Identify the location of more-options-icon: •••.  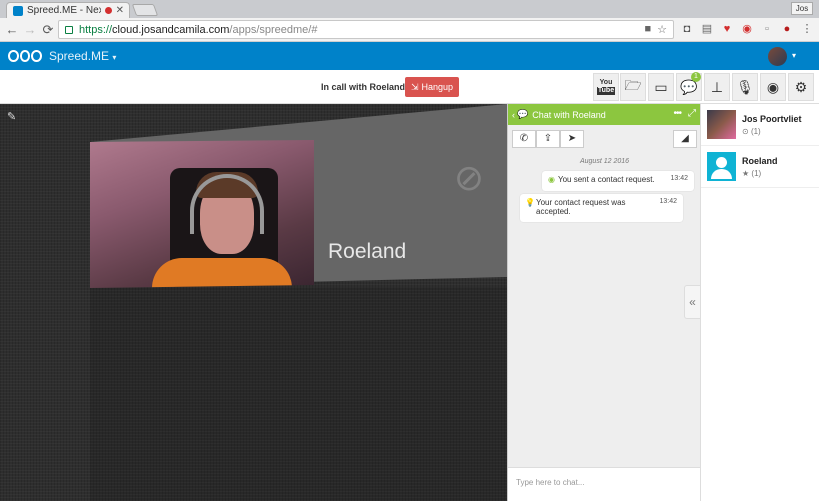
(677, 113).